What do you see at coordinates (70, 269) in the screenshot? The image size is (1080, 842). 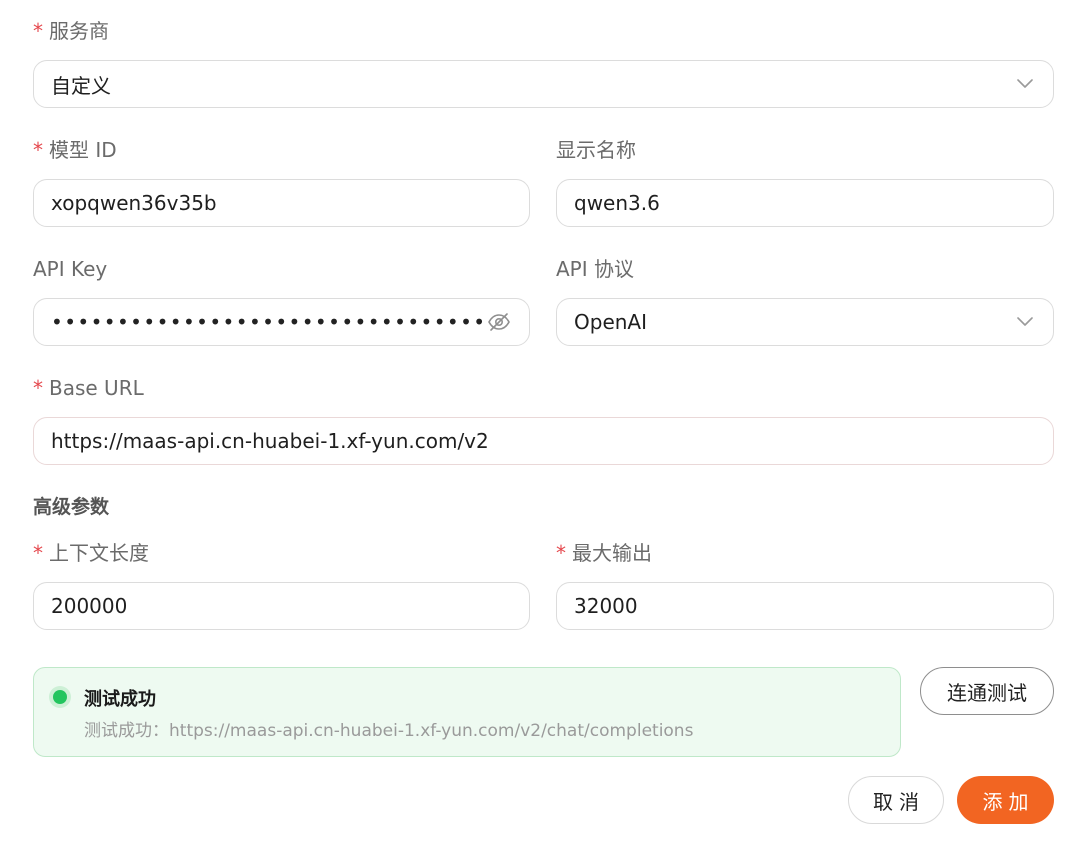 I see `api-key-label: API Key` at bounding box center [70, 269].